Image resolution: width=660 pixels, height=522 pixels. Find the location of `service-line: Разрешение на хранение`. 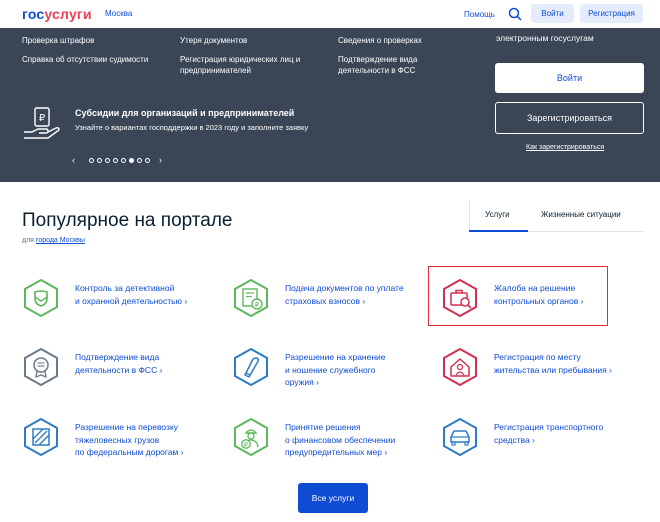

service-line: Разрешение на хранение is located at coordinates (335, 357).